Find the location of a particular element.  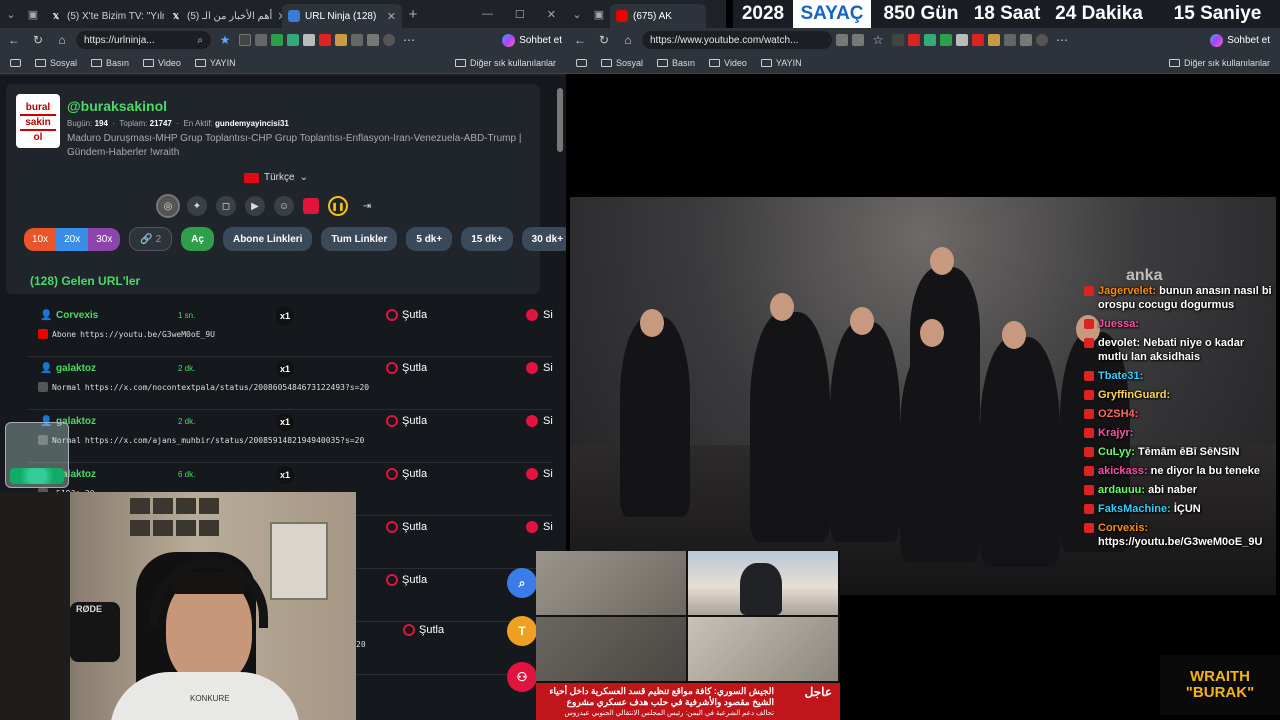

close-window-icon: ✕ is located at coordinates (551, 14).